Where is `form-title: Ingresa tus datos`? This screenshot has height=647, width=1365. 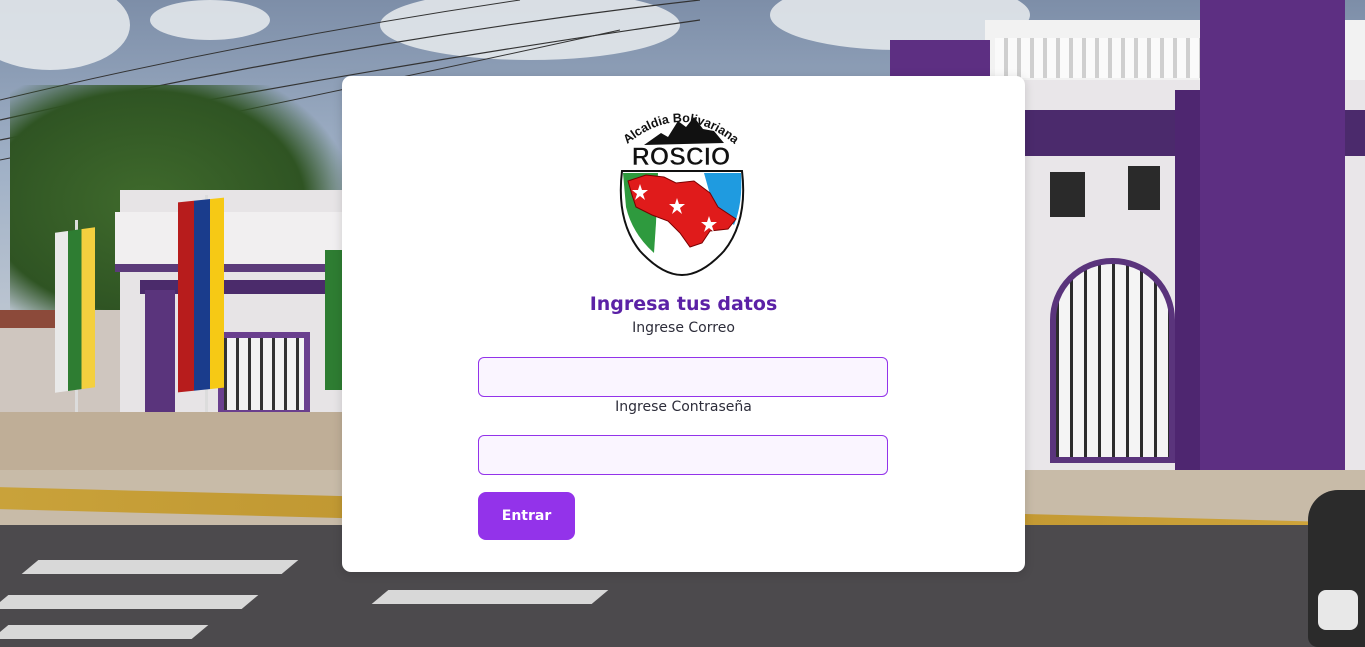 form-title: Ingresa tus datos is located at coordinates (683, 304).